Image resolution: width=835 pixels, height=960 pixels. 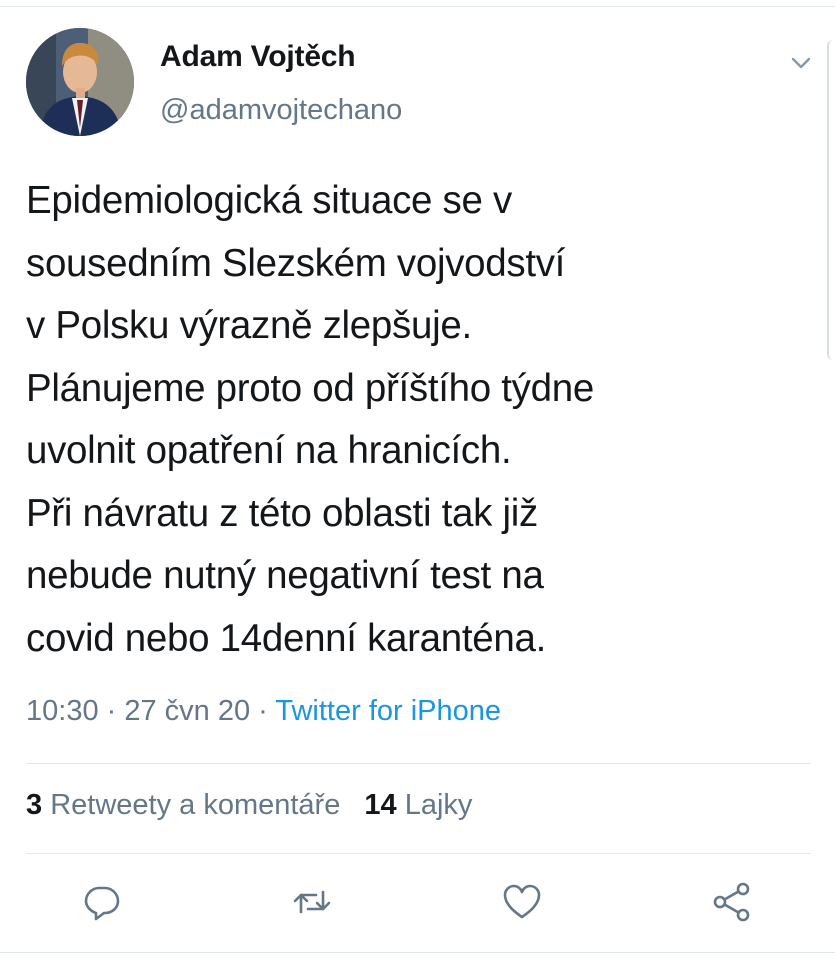 I want to click on tweet-time: 10:30, so click(x=62, y=711).